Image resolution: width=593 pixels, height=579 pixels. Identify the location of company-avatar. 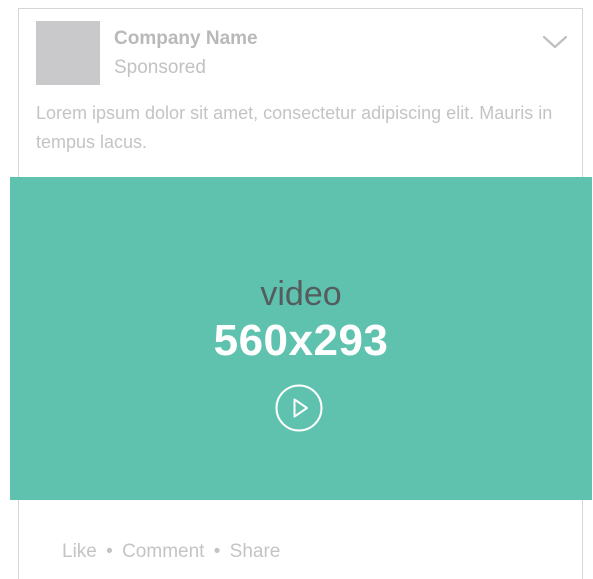
(68, 53).